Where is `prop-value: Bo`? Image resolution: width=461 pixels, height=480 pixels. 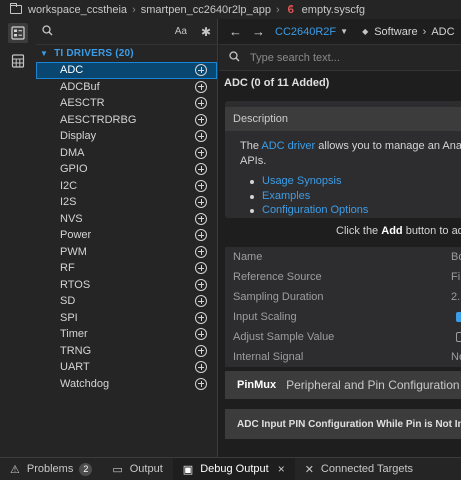 prop-value: Bo is located at coordinates (456, 257).